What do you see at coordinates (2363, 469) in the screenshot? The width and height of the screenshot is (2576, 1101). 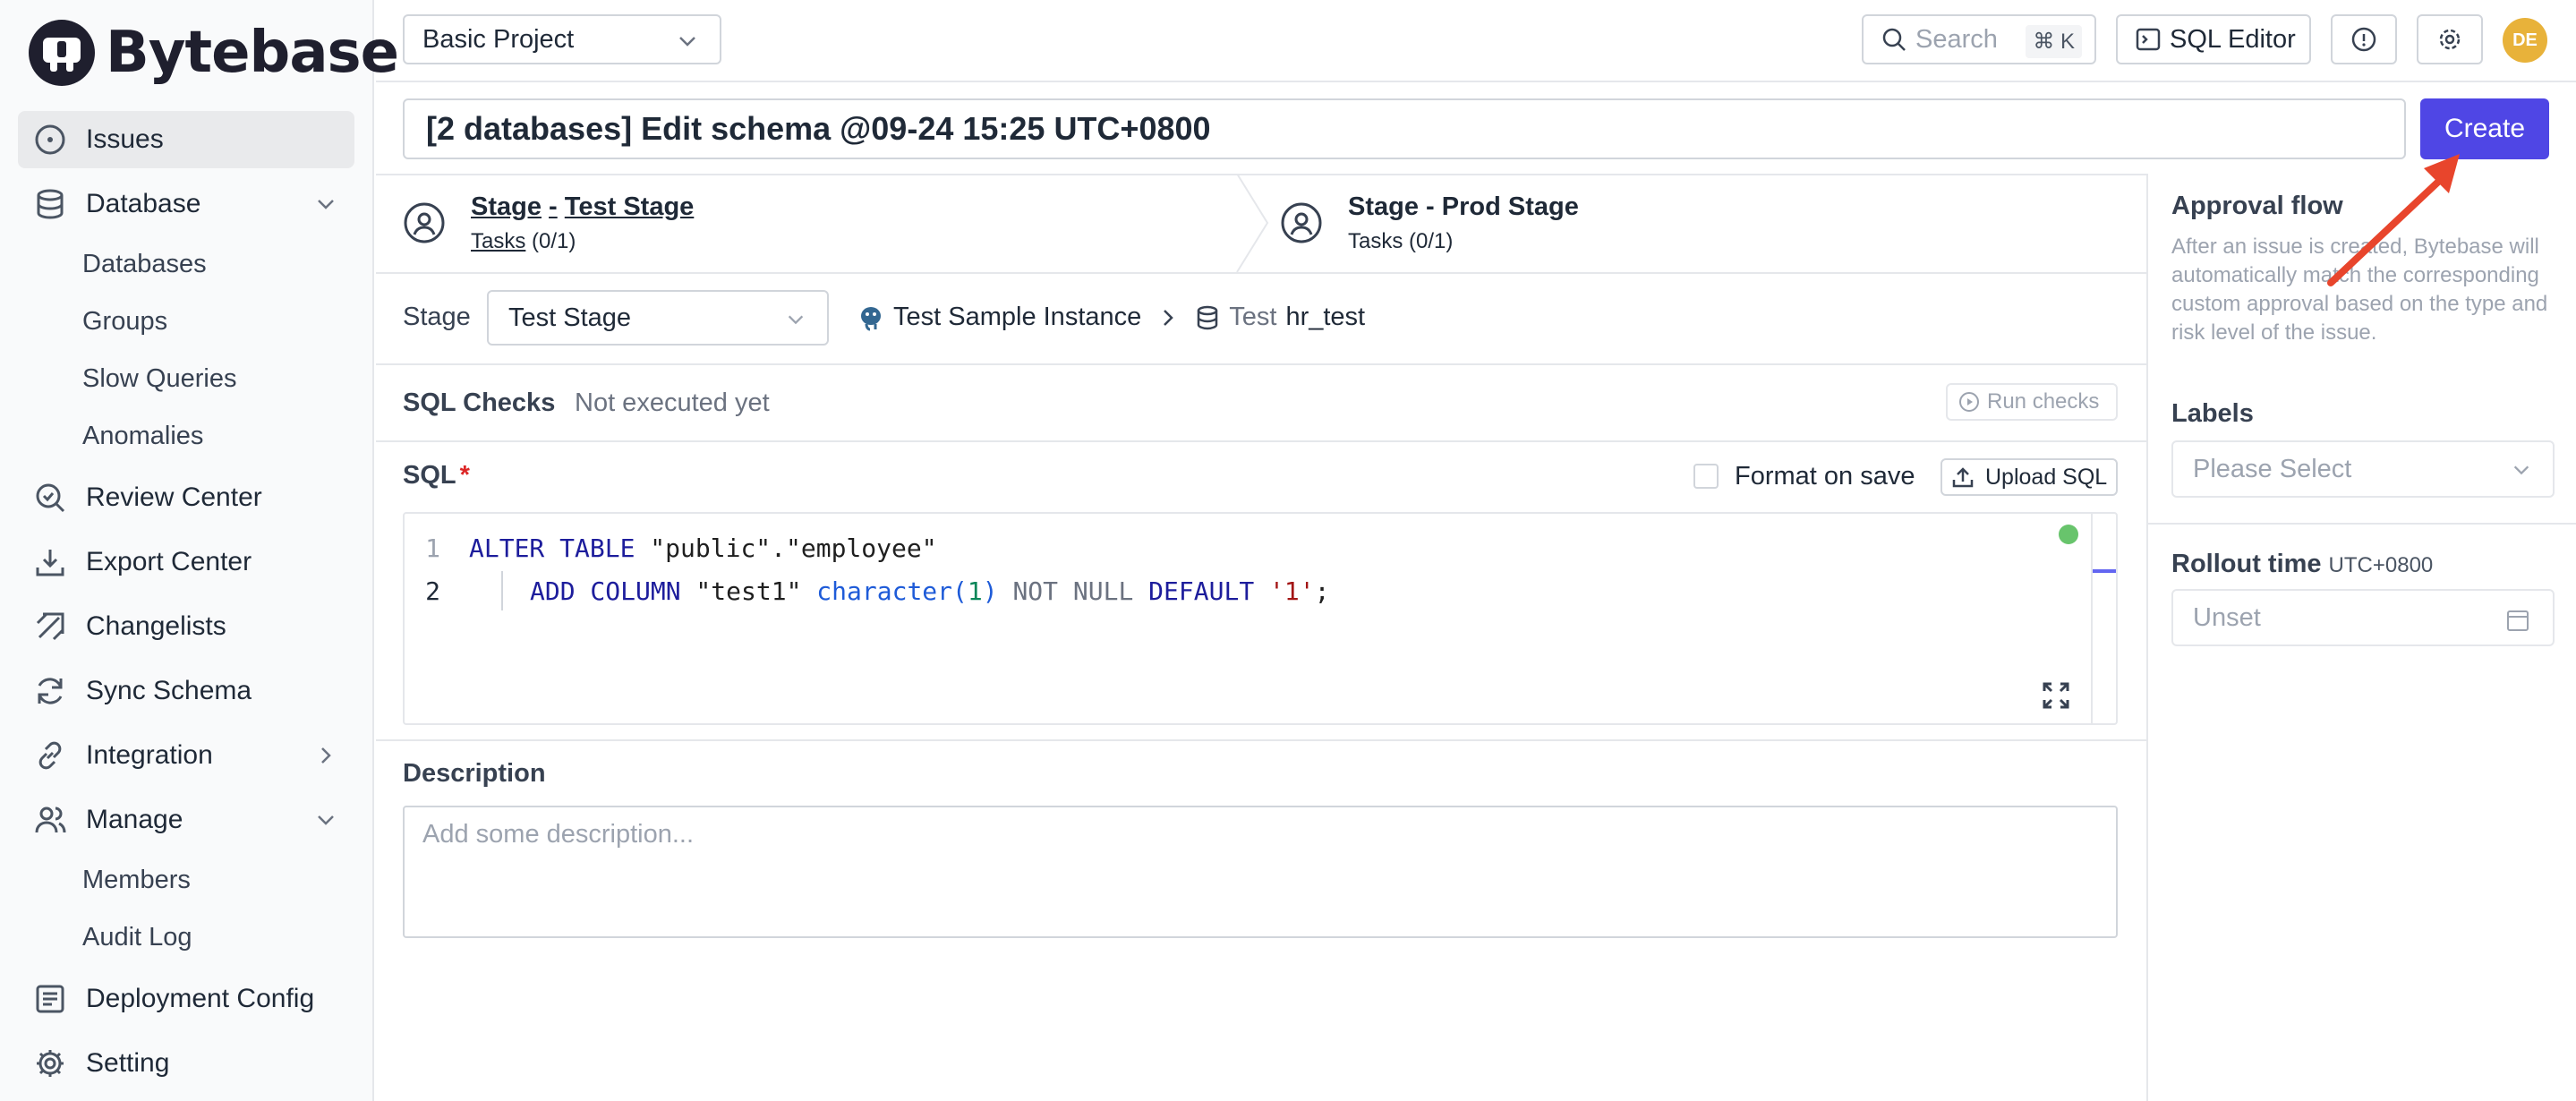 I see `labels-select: Please Select` at bounding box center [2363, 469].